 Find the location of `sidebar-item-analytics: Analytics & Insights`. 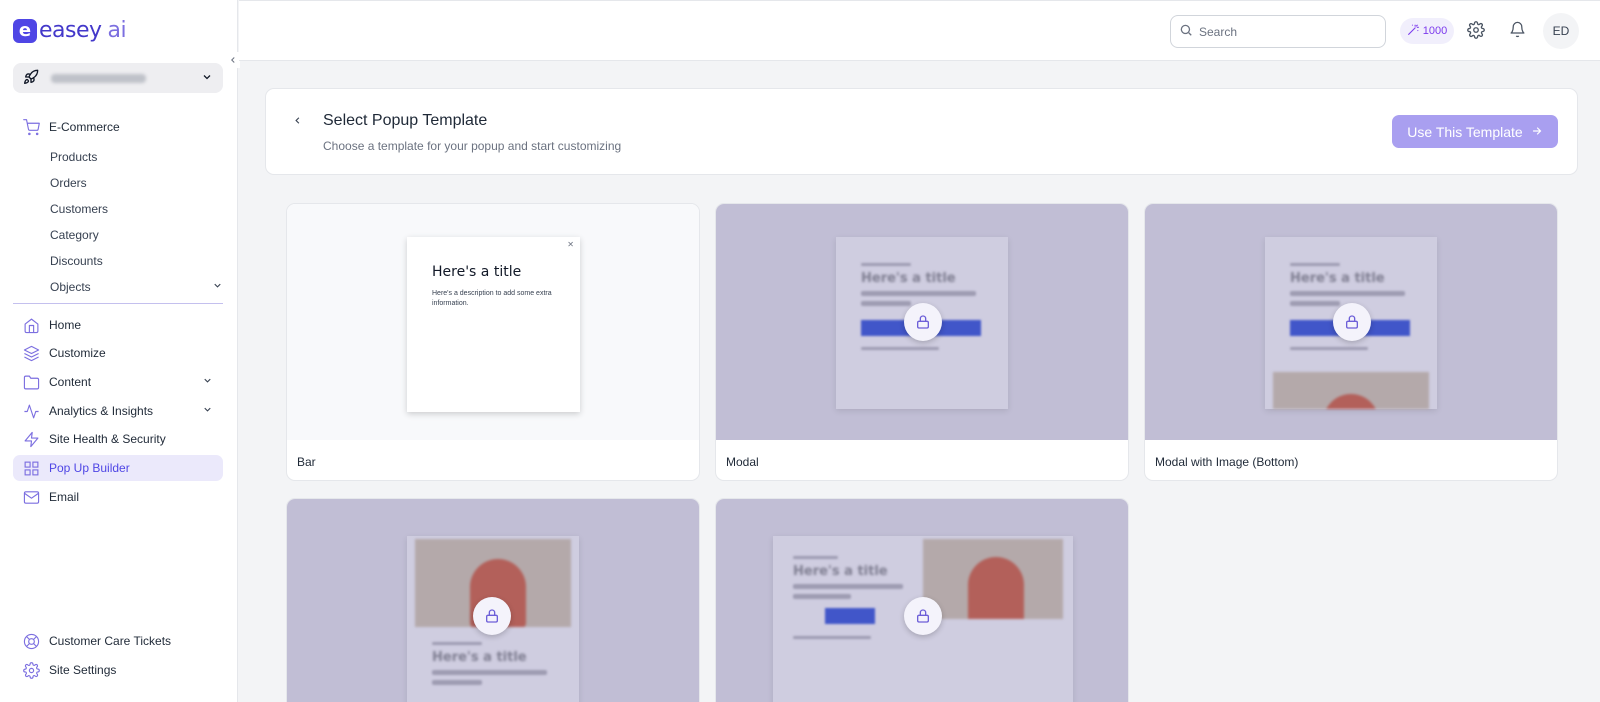

sidebar-item-analytics: Analytics & Insights is located at coordinates (118, 411).